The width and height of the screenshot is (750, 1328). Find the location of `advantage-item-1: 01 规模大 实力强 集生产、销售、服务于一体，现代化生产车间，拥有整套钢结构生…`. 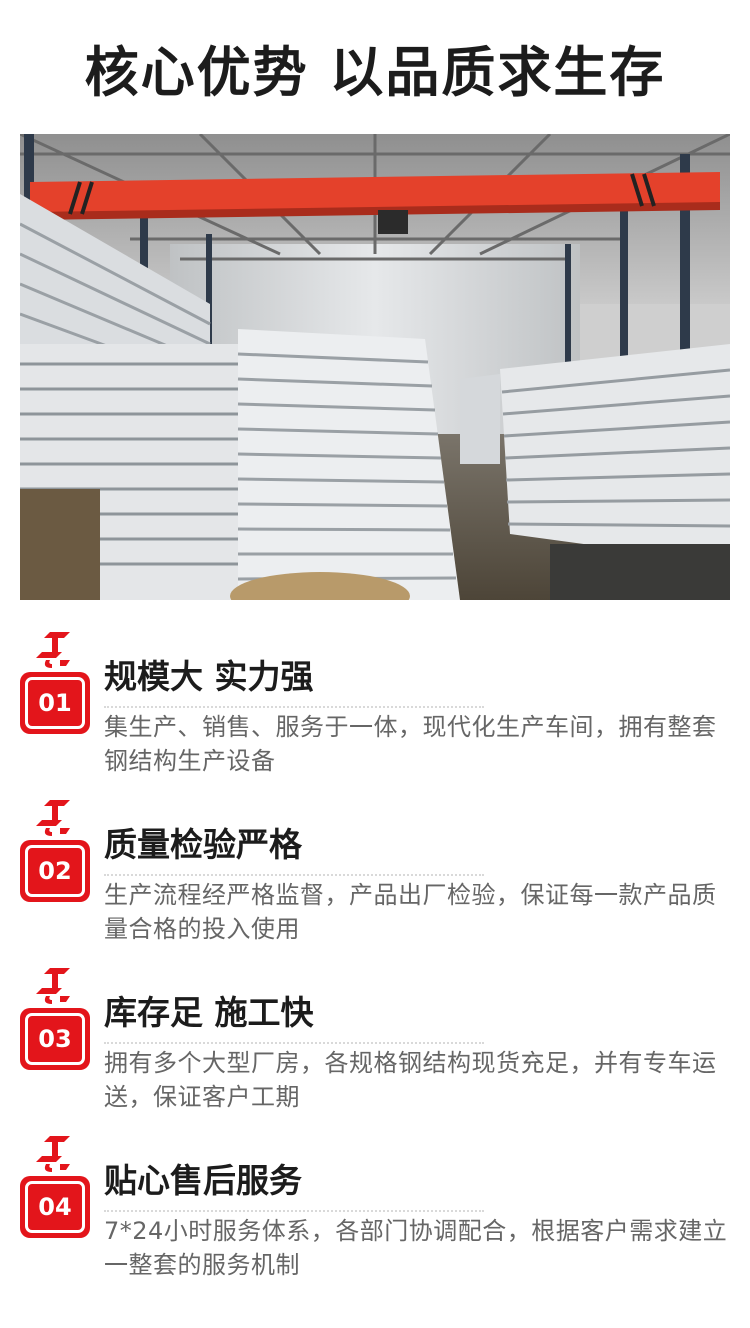

advantage-item-1: 01 规模大 实力强 集生产、销售、服务于一体，现代化生产车间，拥有整套钢结构生… is located at coordinates (375, 710).